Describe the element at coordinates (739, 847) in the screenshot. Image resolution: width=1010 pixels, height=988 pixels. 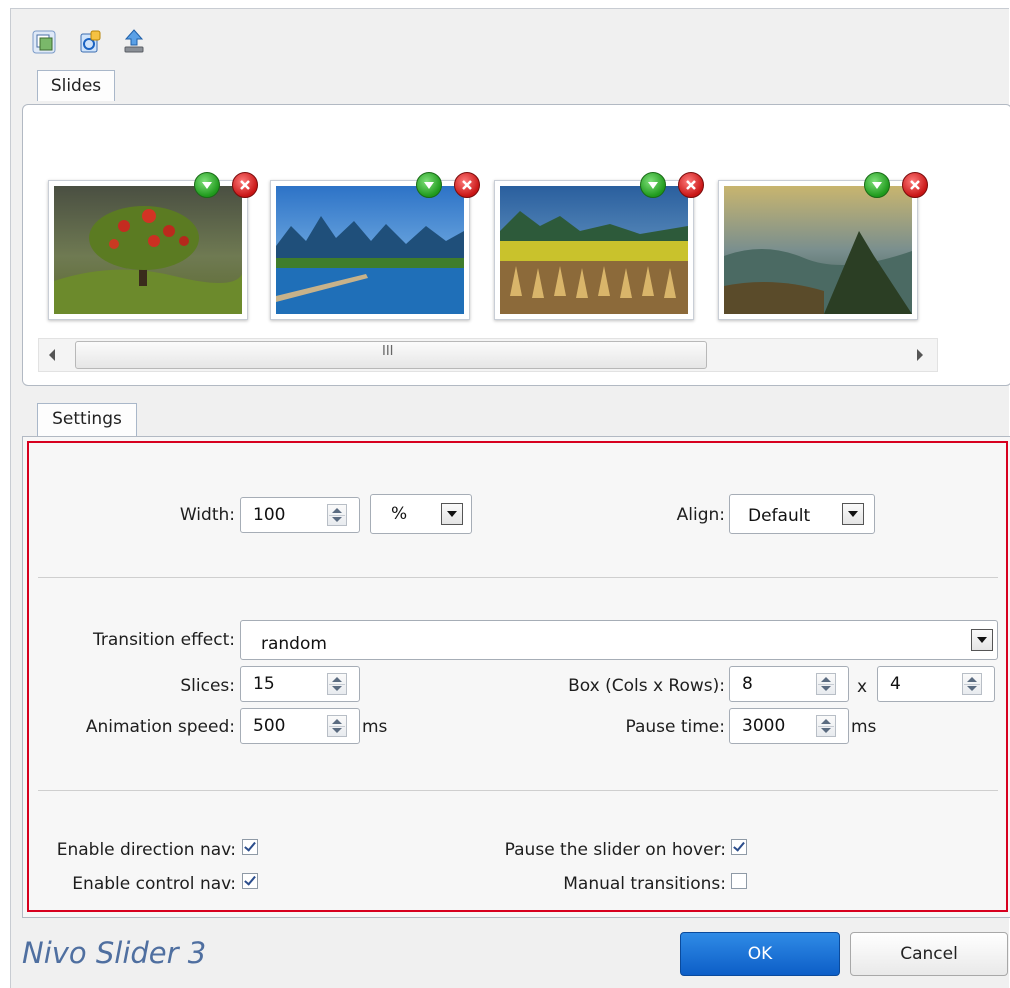
I see `pause-on-hover-checkbox` at that location.